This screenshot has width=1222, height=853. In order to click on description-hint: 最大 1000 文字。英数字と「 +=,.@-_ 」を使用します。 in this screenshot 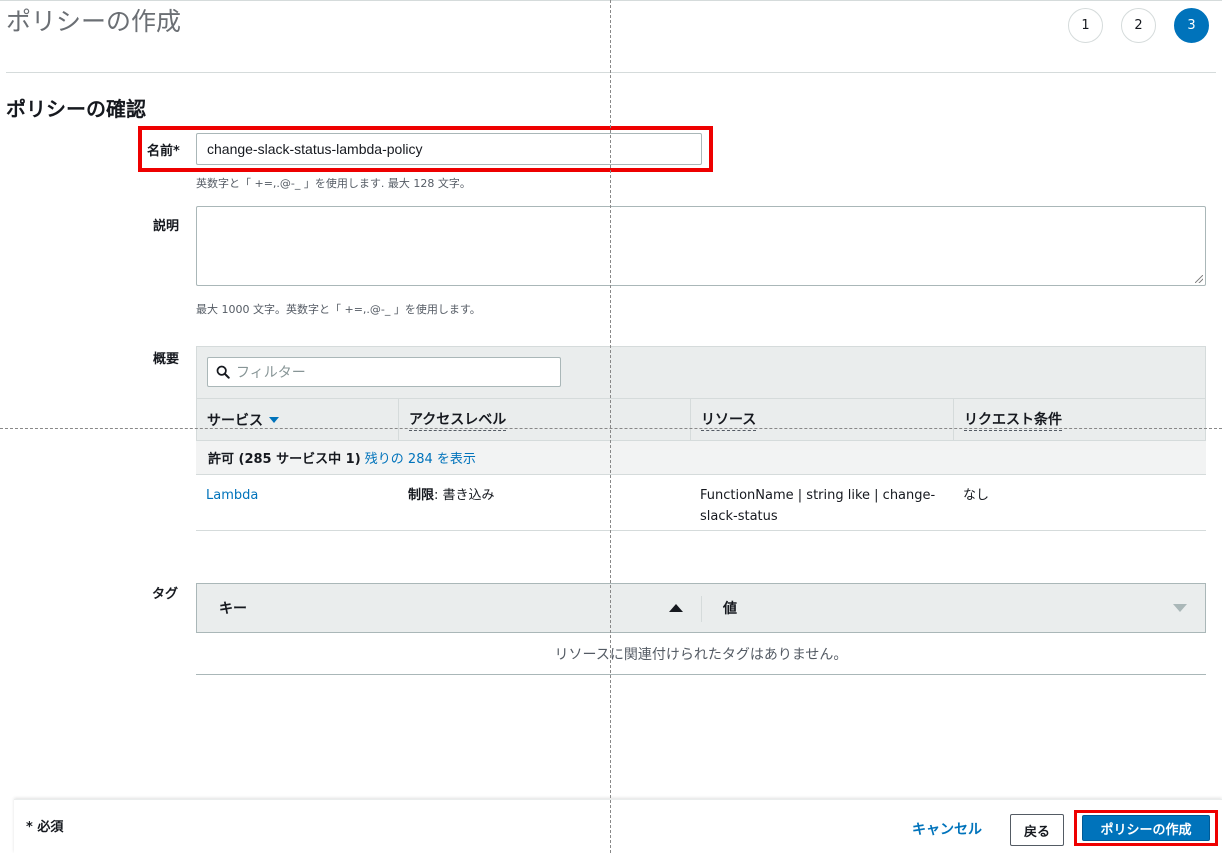, I will do `click(338, 309)`.